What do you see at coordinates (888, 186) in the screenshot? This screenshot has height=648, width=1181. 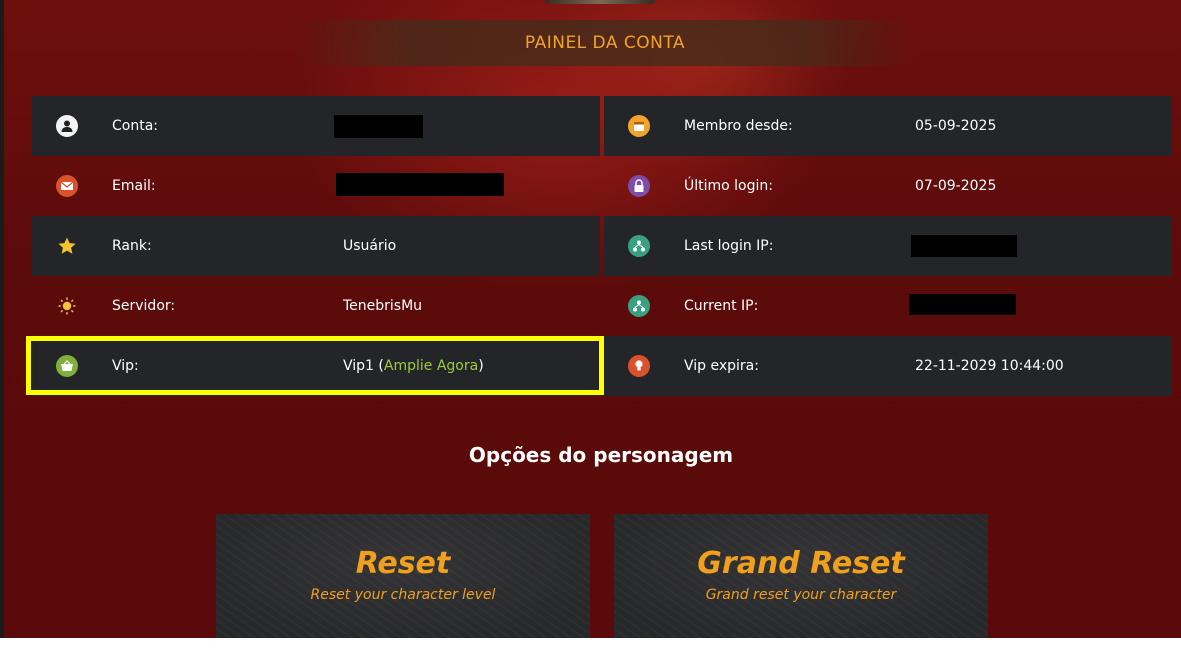 I see `account-row-ultimo-login: Último login: 07-09-2025` at bounding box center [888, 186].